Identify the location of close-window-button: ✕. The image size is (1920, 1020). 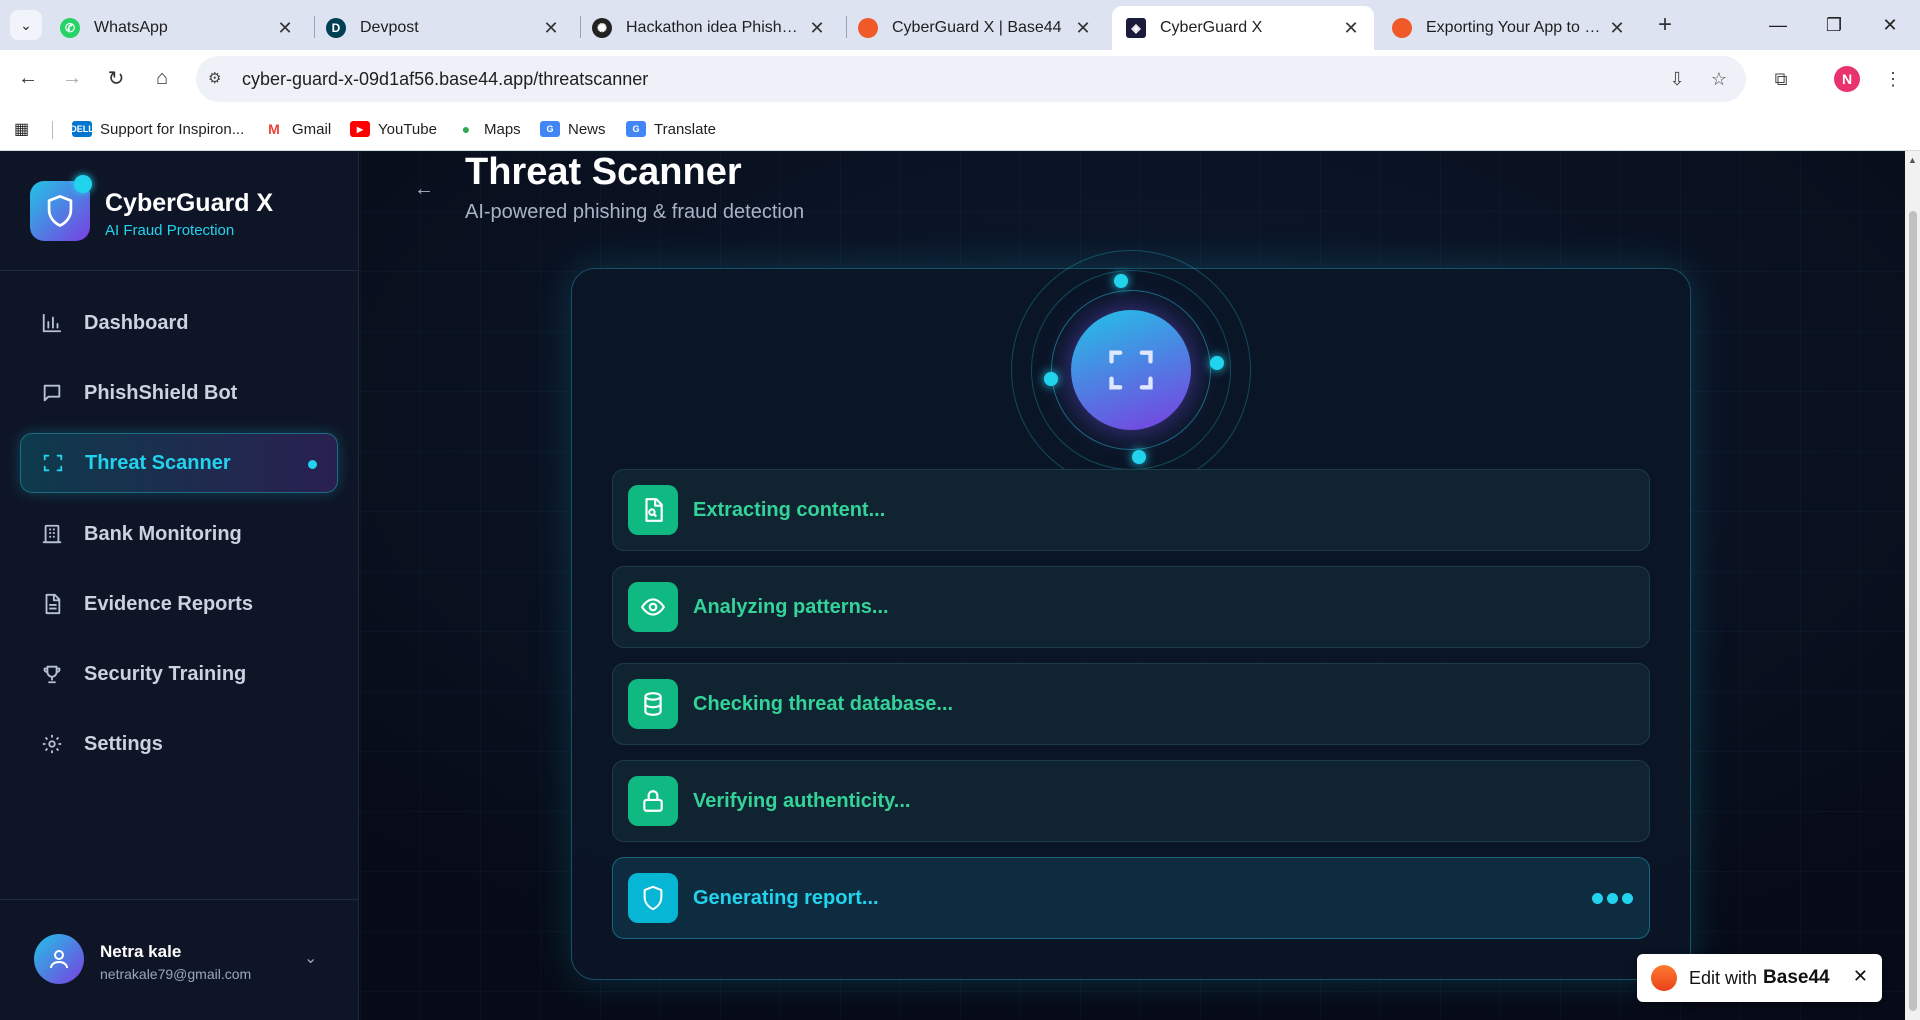
(1890, 25).